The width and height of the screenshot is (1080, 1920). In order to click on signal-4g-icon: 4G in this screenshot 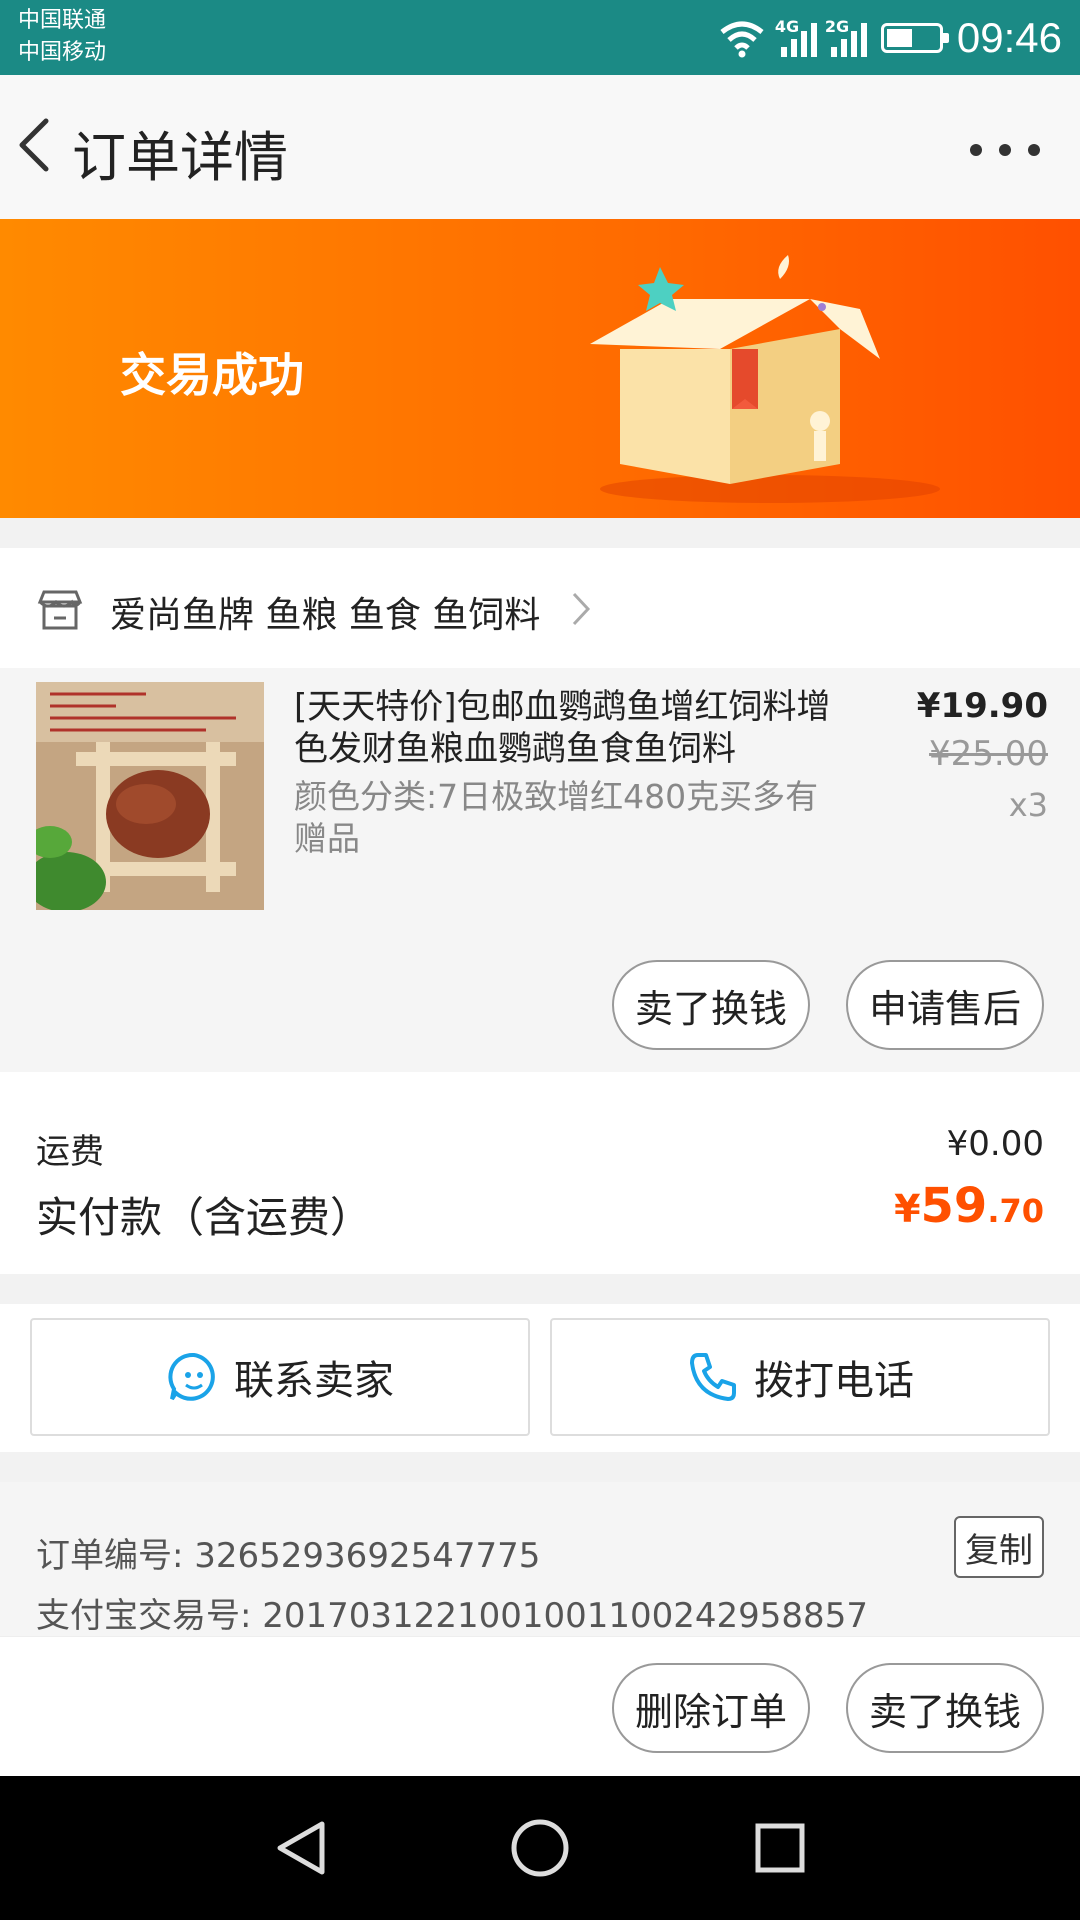, I will do `click(796, 37)`.